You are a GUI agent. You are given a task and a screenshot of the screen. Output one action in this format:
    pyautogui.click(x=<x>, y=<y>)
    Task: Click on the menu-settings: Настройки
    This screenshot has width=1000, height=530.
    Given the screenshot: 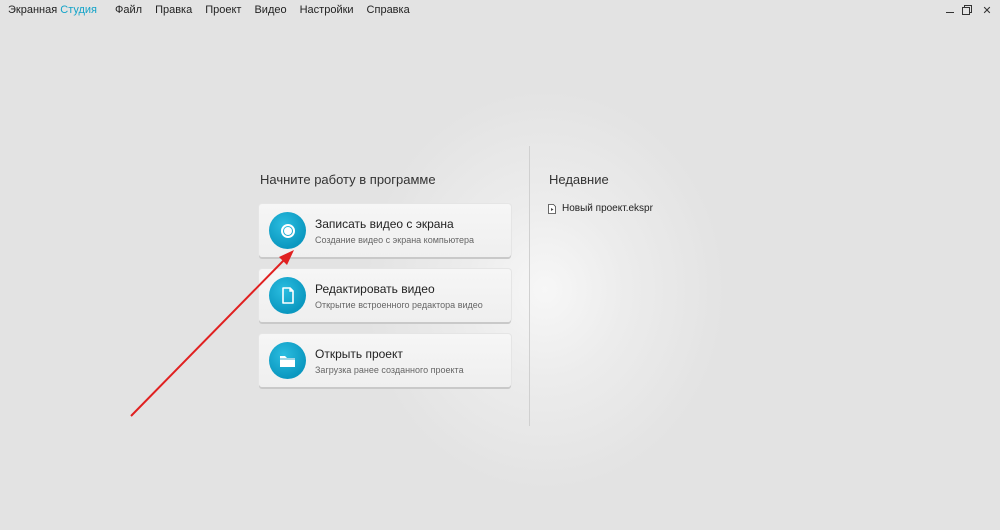 What is the action you would take?
    pyautogui.click(x=327, y=10)
    